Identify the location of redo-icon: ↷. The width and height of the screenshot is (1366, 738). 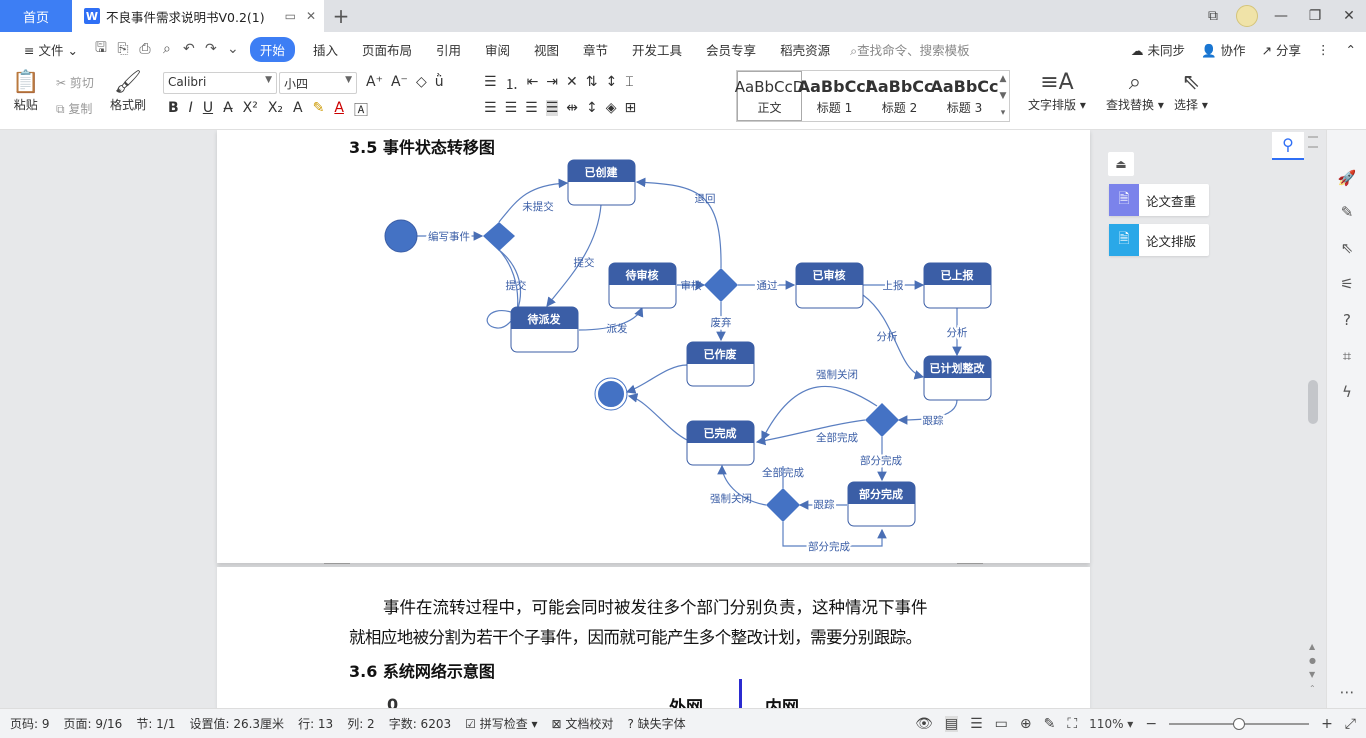
(211, 49).